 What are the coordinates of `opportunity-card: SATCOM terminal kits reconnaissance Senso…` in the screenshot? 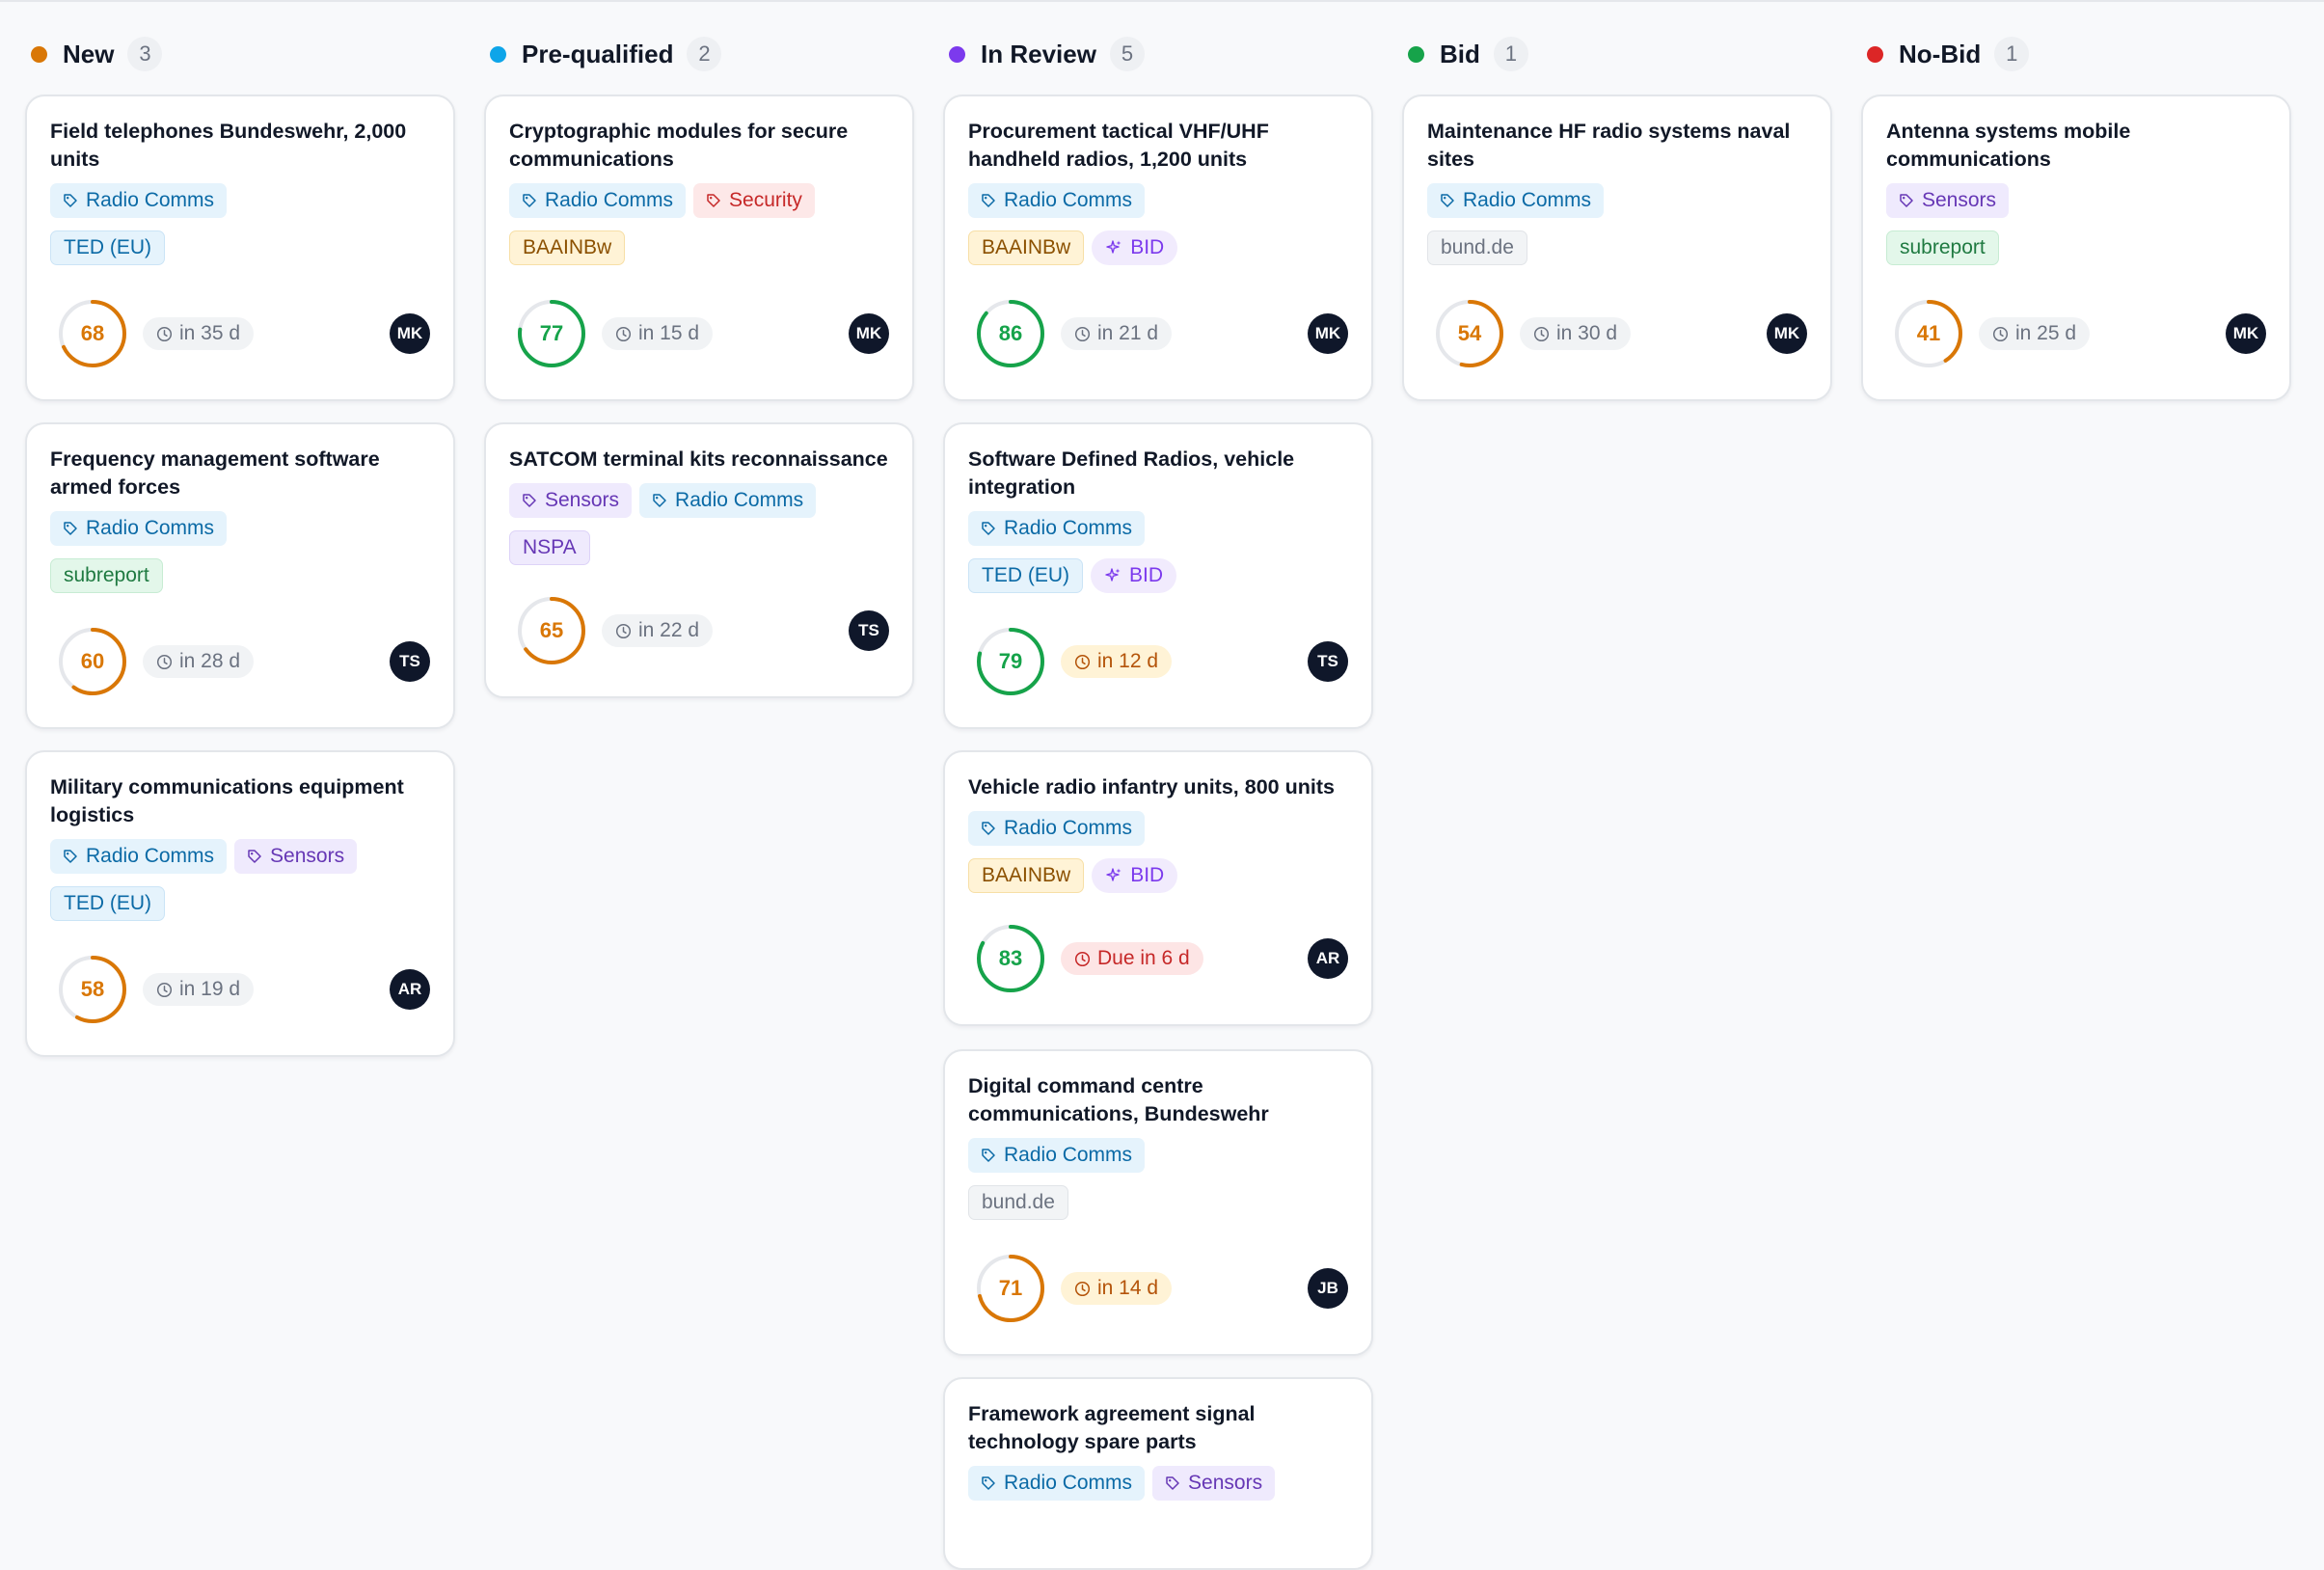 It's located at (699, 560).